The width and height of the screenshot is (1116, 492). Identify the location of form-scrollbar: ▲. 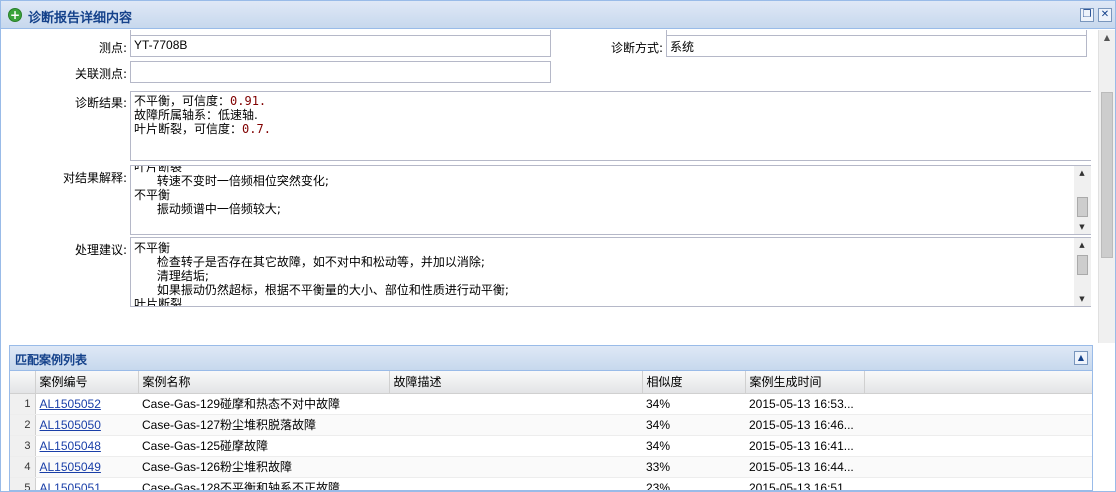
(1106, 186).